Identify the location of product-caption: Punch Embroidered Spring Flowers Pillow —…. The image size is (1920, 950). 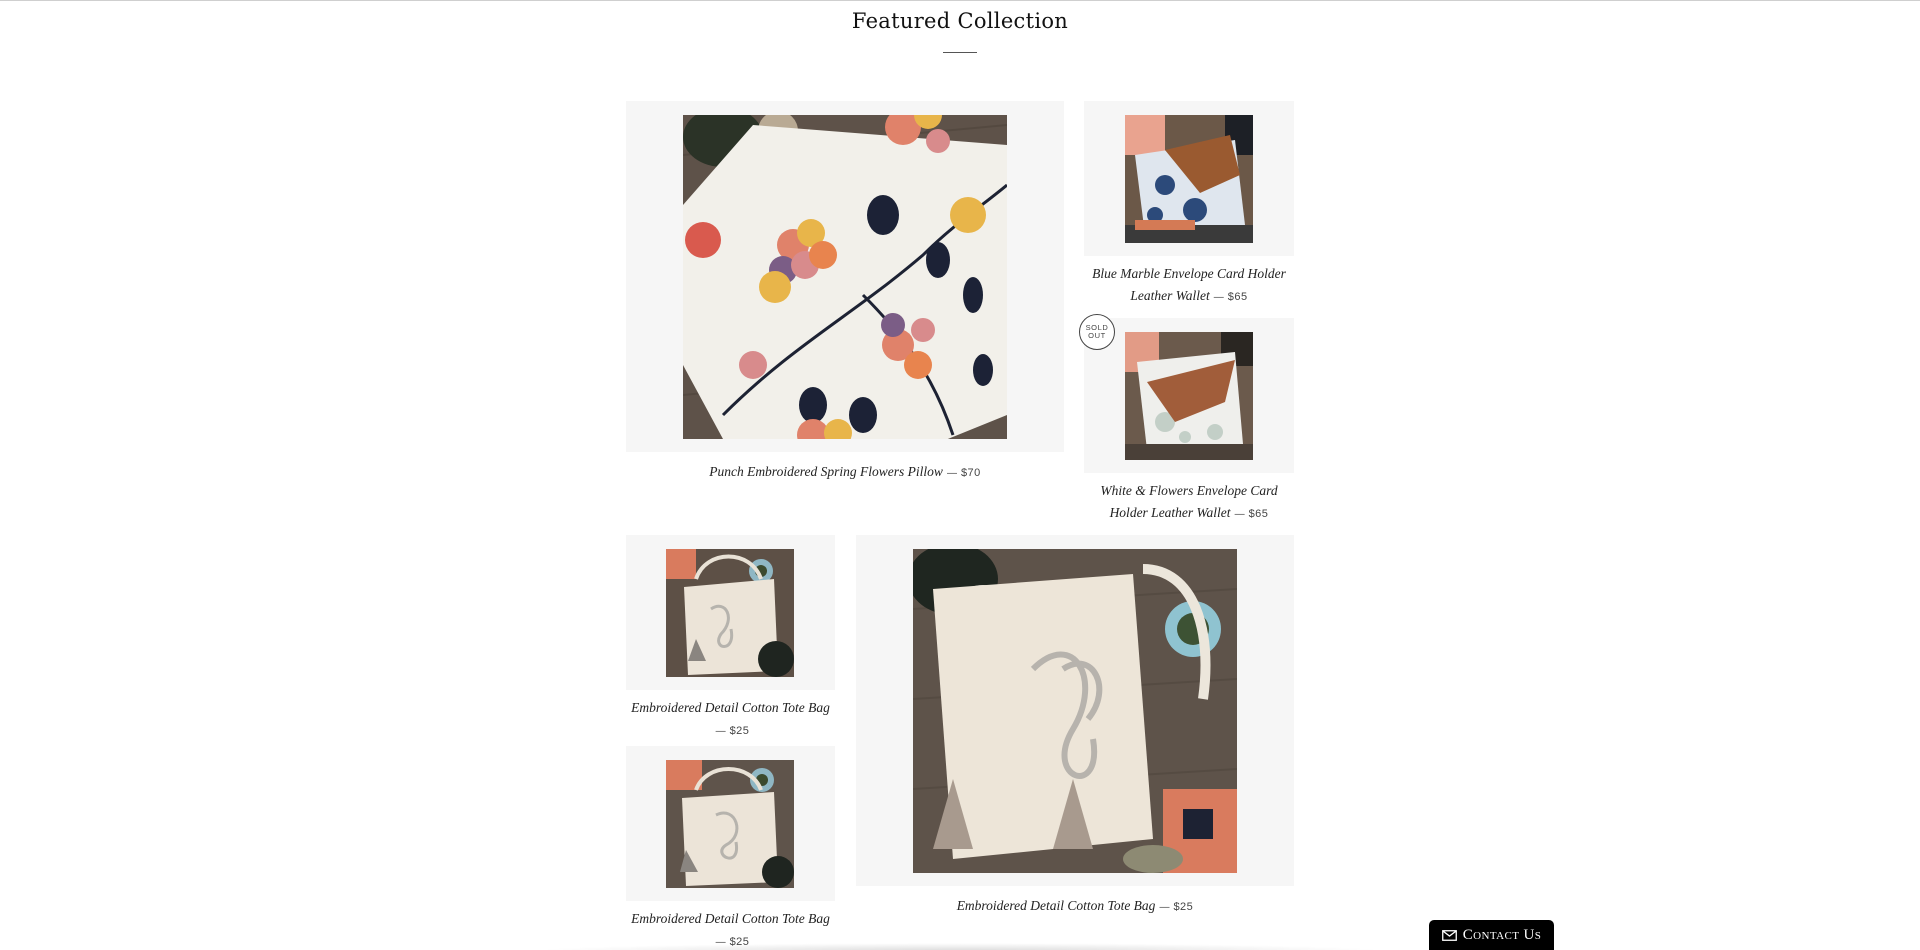
(845, 473).